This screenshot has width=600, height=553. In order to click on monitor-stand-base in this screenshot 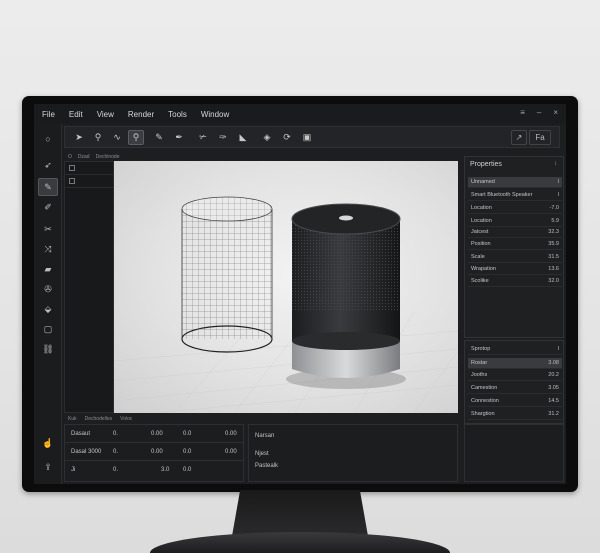, I will do `click(300, 542)`.